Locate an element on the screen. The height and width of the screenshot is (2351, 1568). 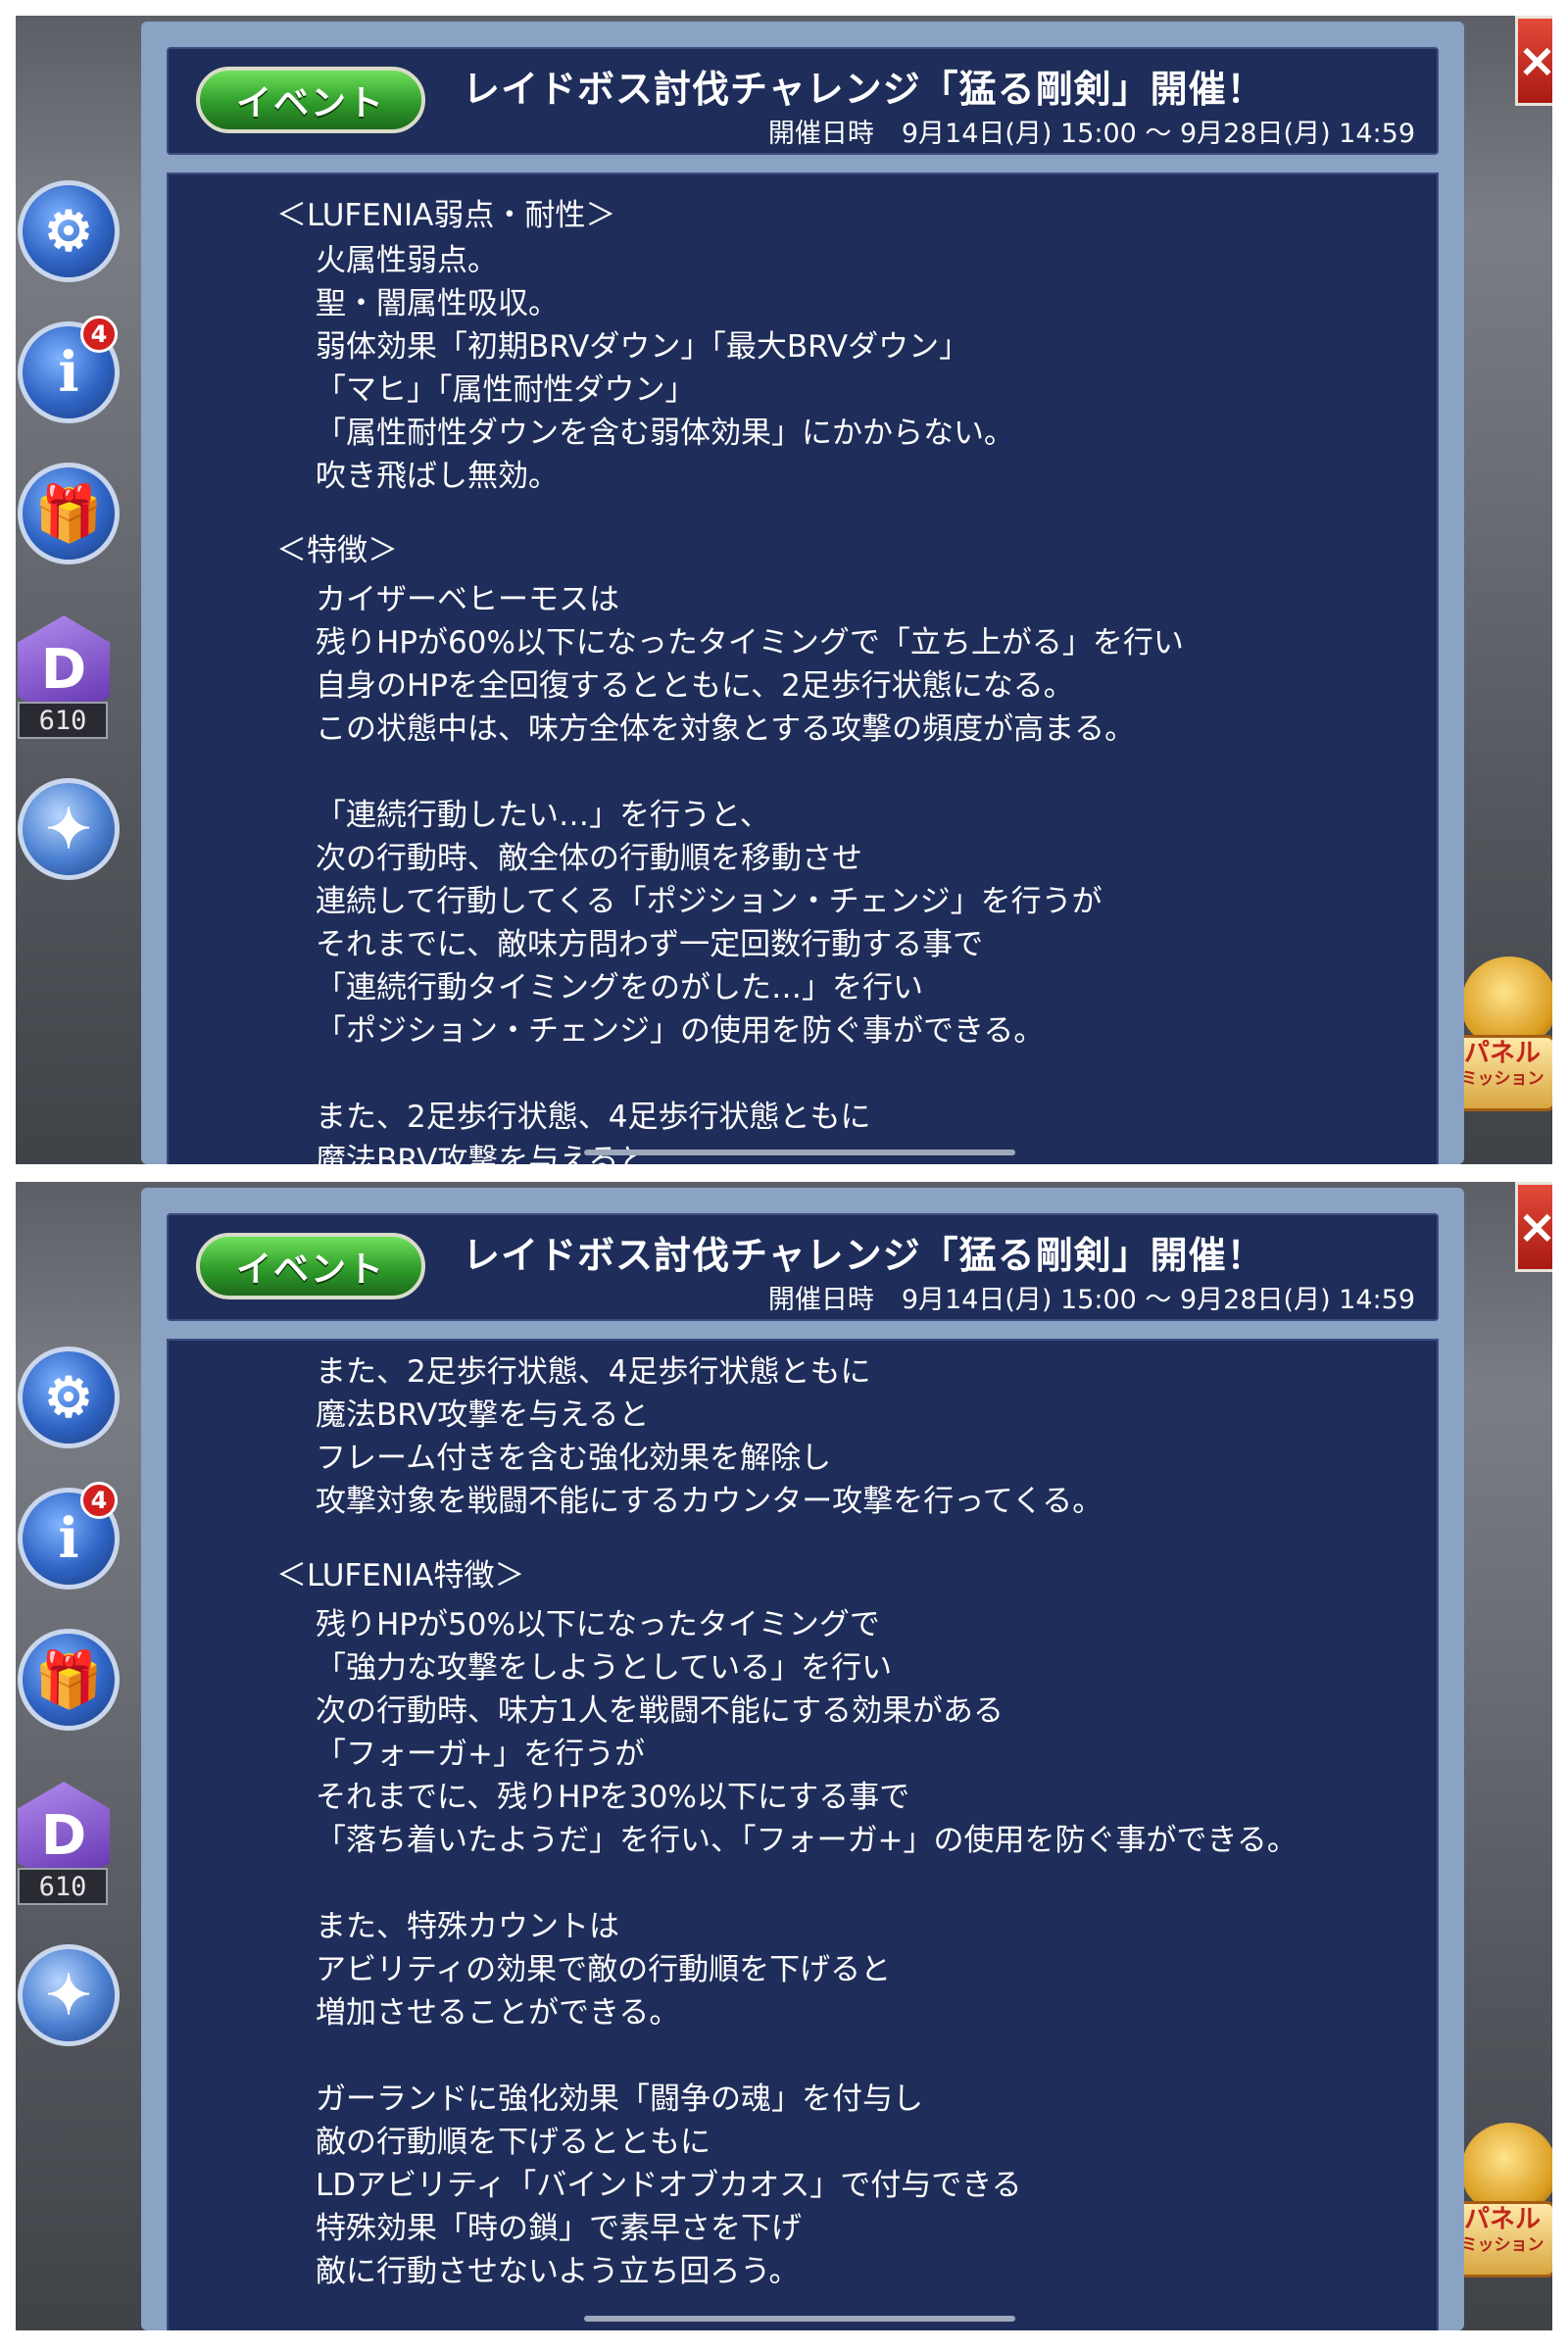
text-line: 残りHPが60%以下になったタイミングで「立ち上がる」を行い is located at coordinates (750, 643).